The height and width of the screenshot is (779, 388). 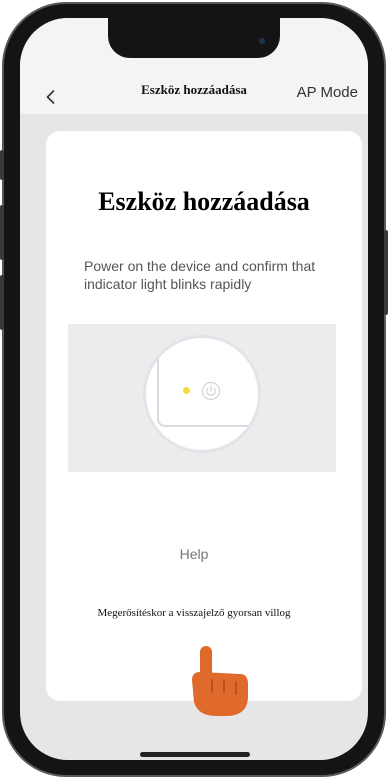 What do you see at coordinates (194, 554) in the screenshot?
I see `help-link: Help` at bounding box center [194, 554].